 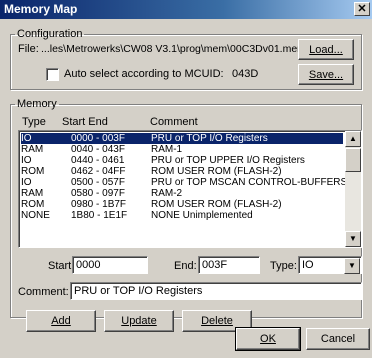 I want to click on row-range: 0980 - 1B7F, so click(x=99, y=204).